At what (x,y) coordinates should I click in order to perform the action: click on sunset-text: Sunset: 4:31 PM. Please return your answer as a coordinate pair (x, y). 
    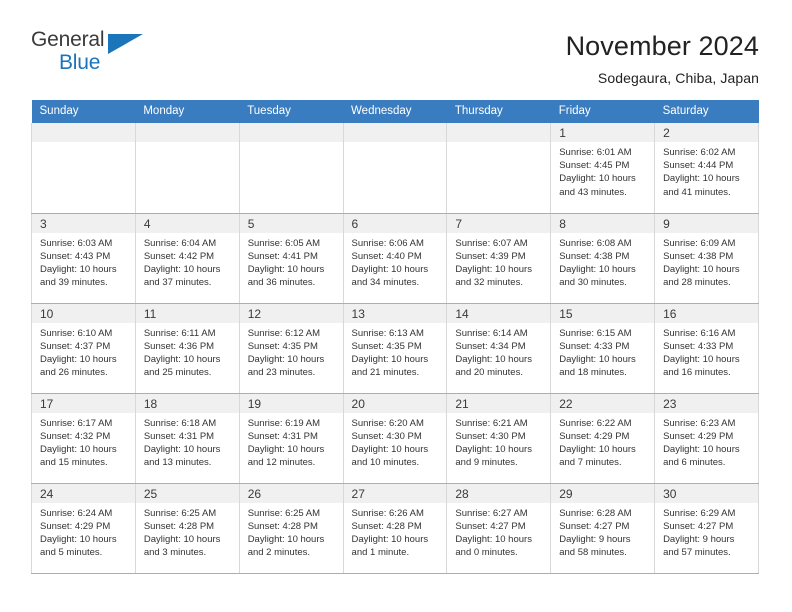
    Looking at the image, I should click on (179, 436).